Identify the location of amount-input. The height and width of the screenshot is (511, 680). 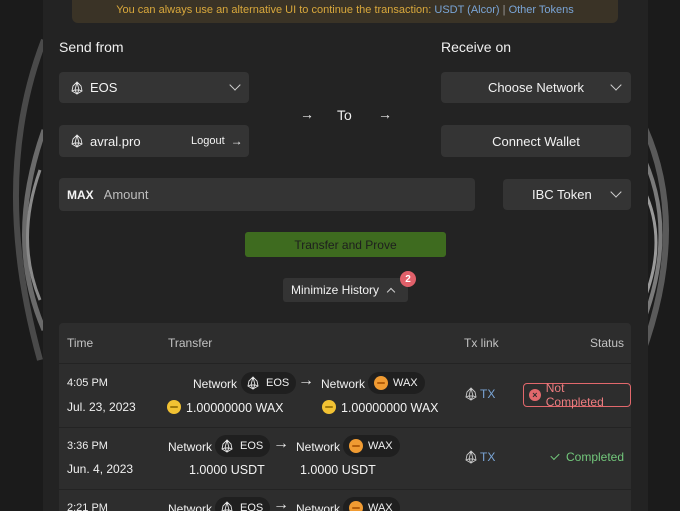
(253, 194).